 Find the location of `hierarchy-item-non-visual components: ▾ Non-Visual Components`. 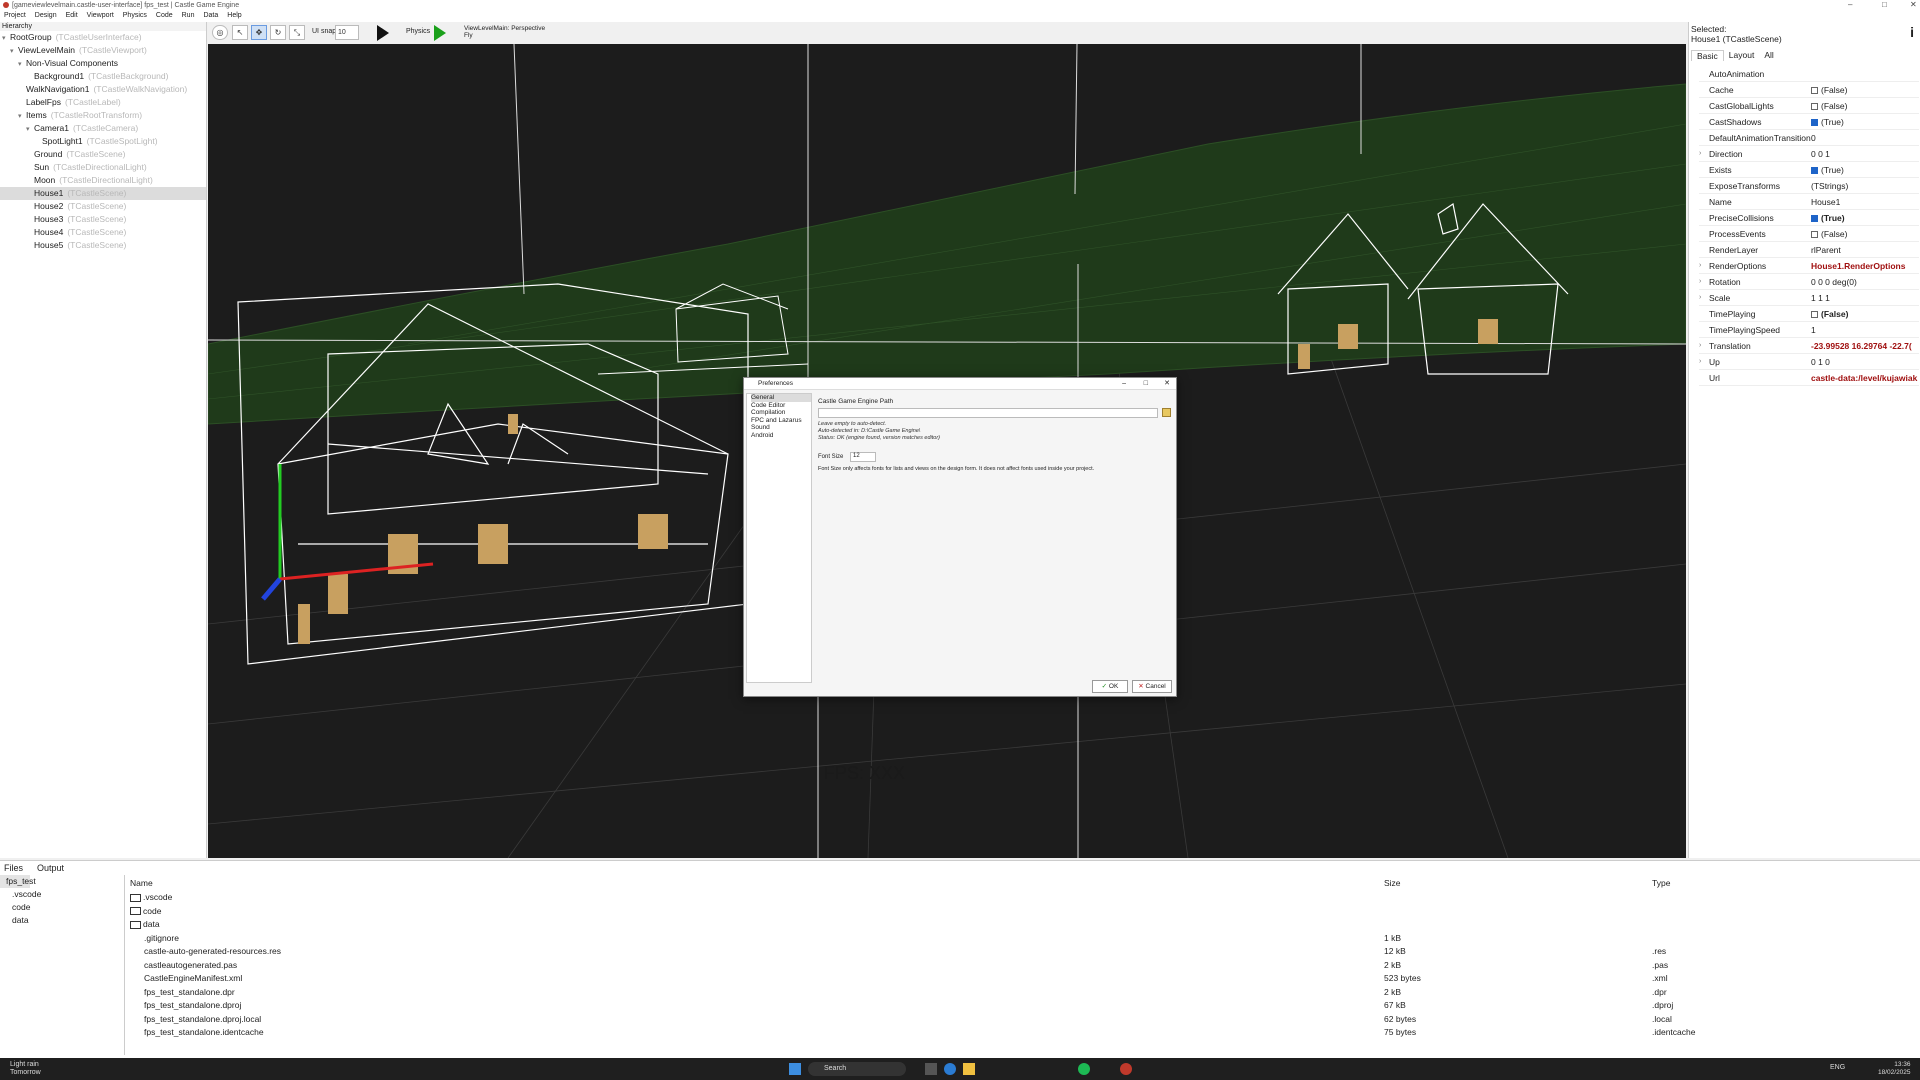

hierarchy-item-non-visual components: ▾ Non-Visual Components is located at coordinates (103, 63).